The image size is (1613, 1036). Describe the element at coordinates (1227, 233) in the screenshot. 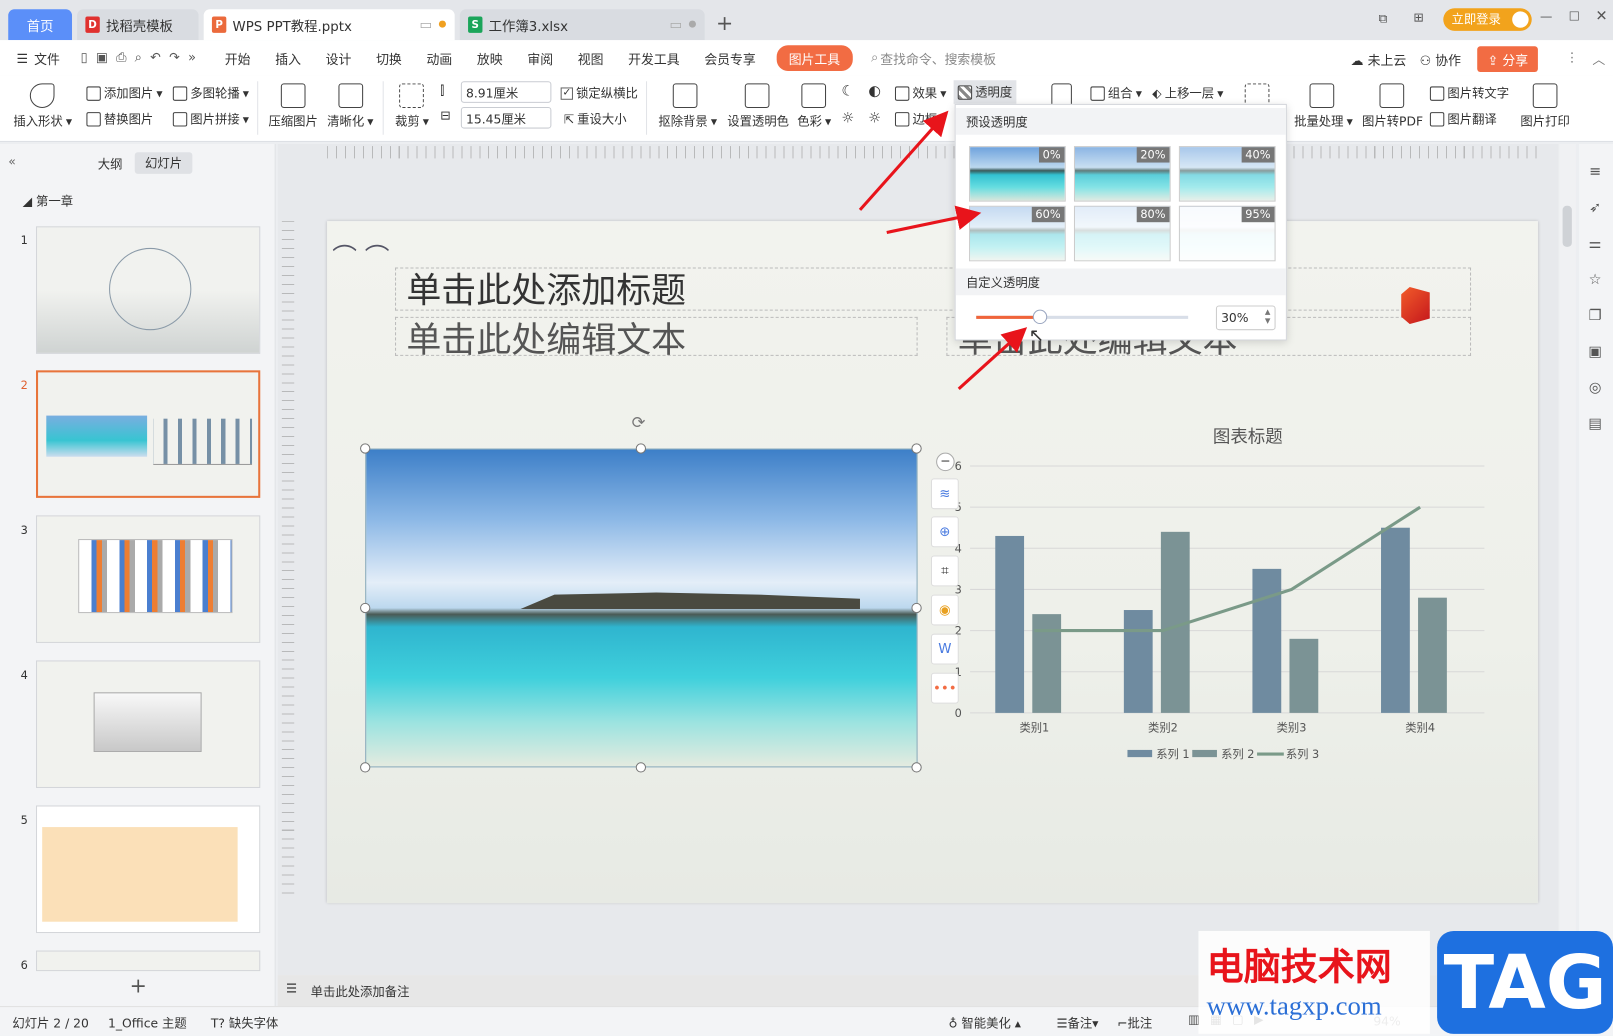

I see `preset-95-percent: 95%` at that location.